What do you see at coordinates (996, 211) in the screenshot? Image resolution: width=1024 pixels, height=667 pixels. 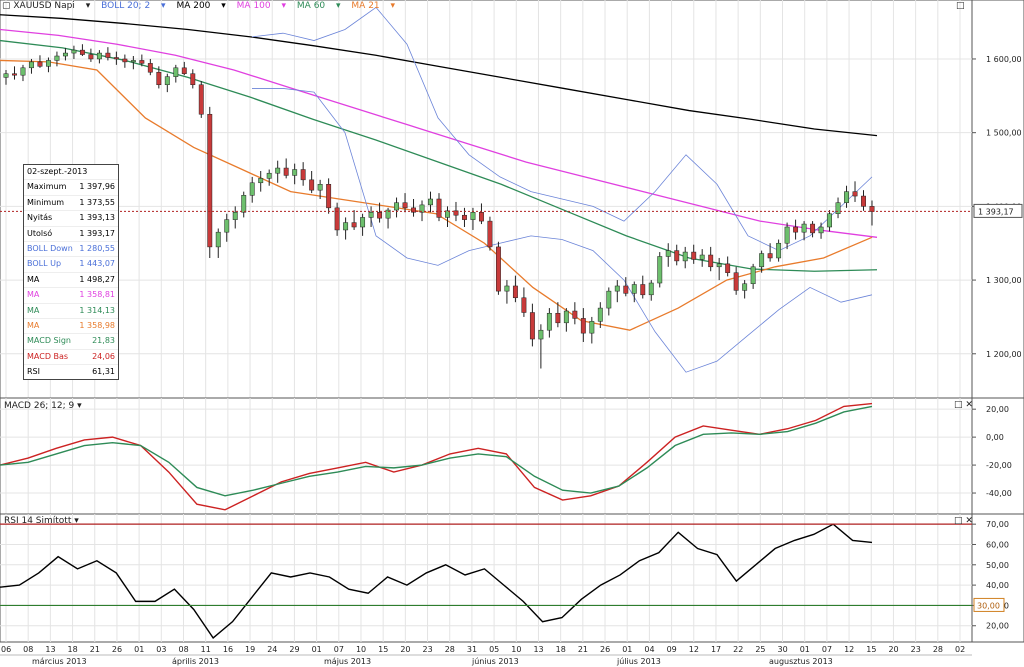 I see `last-price-label: 1 393,17` at bounding box center [996, 211].